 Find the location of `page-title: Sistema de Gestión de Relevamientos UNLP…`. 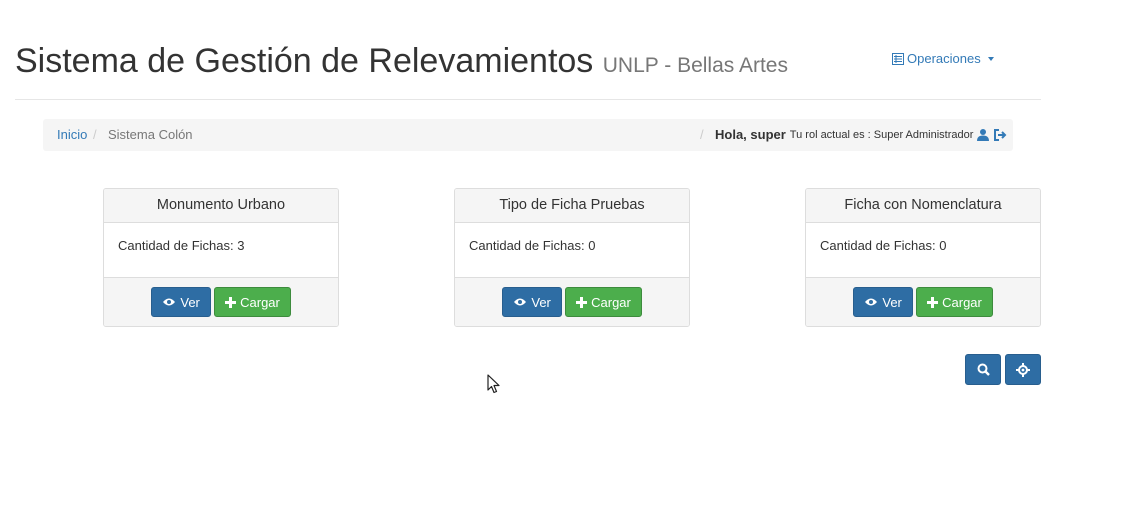

page-title: Sistema de Gestión de Relevamientos UNLP… is located at coordinates (401, 61).